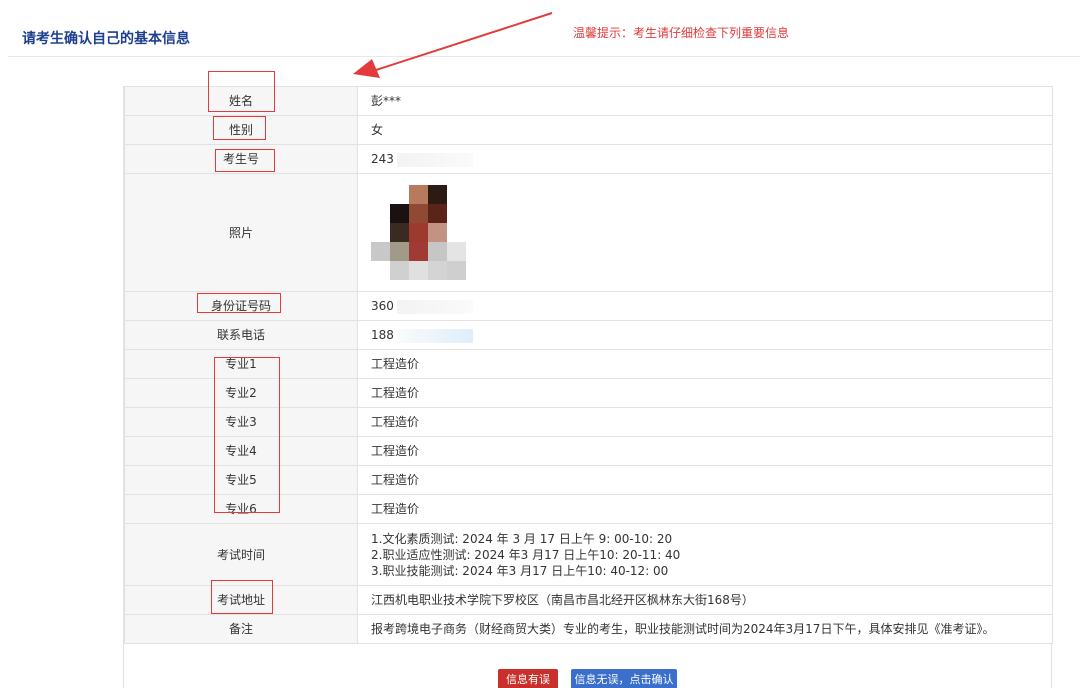 The height and width of the screenshot is (688, 1080). I want to click on id-number-text: 360, so click(382, 306).